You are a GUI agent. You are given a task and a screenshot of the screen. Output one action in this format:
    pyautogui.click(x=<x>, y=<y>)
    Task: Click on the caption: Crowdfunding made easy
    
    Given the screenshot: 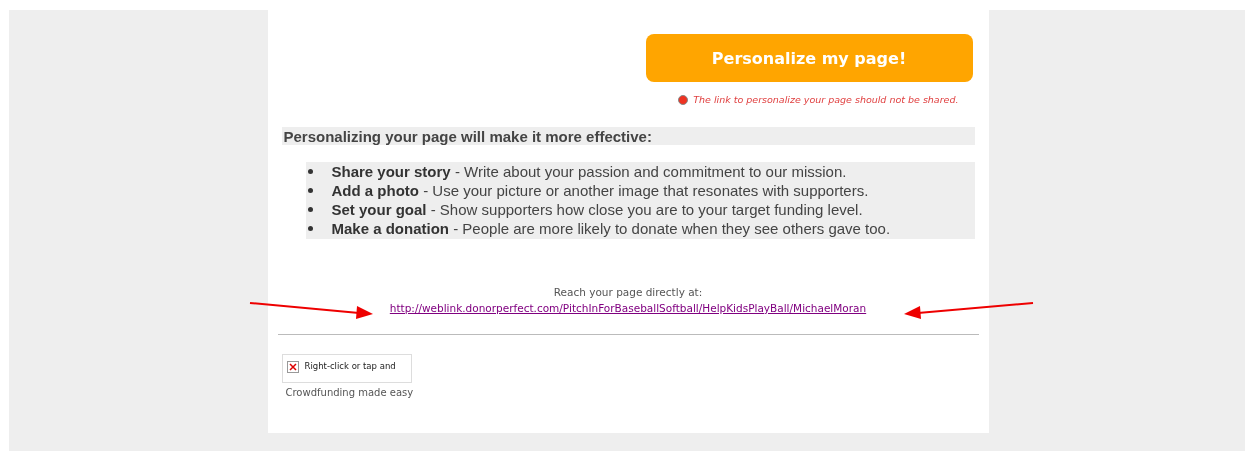 What is the action you would take?
    pyautogui.click(x=349, y=392)
    